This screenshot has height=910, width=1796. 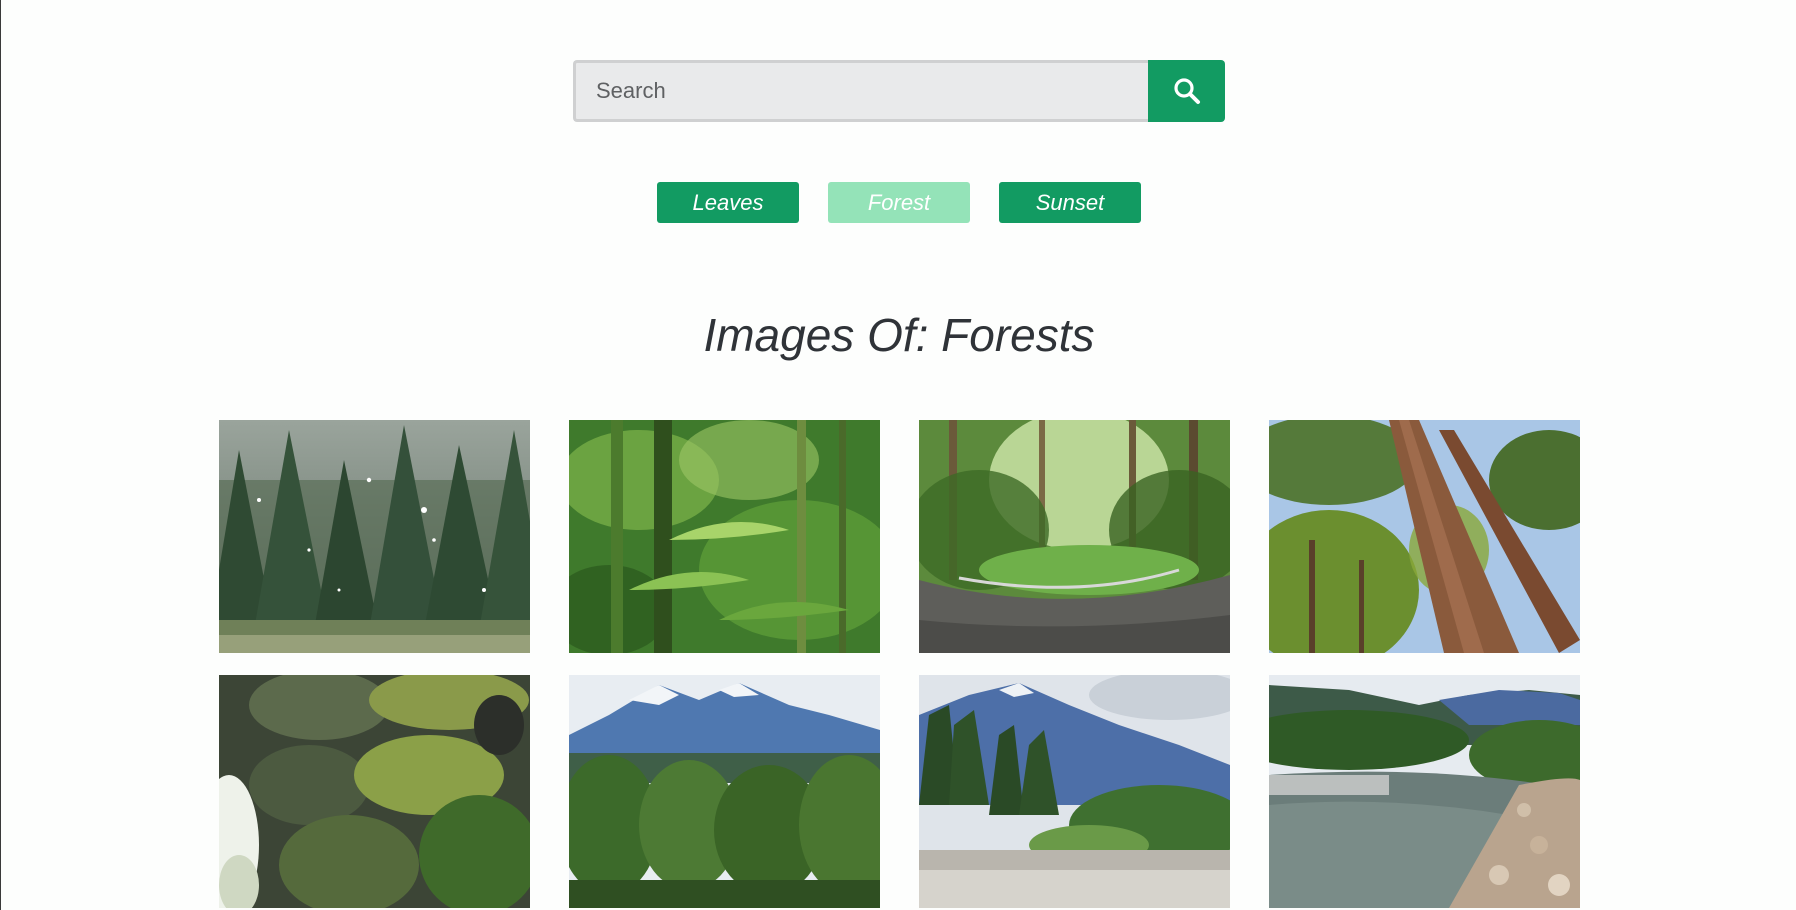 I want to click on gallery-image-mountain-forest, so click(x=724, y=791).